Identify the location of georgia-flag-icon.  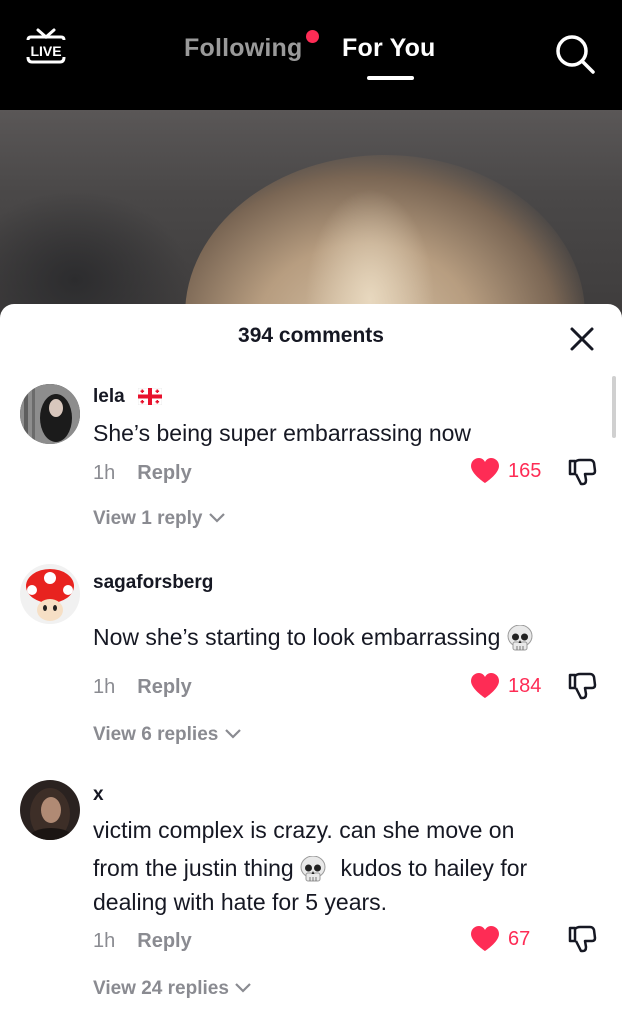
(149, 397).